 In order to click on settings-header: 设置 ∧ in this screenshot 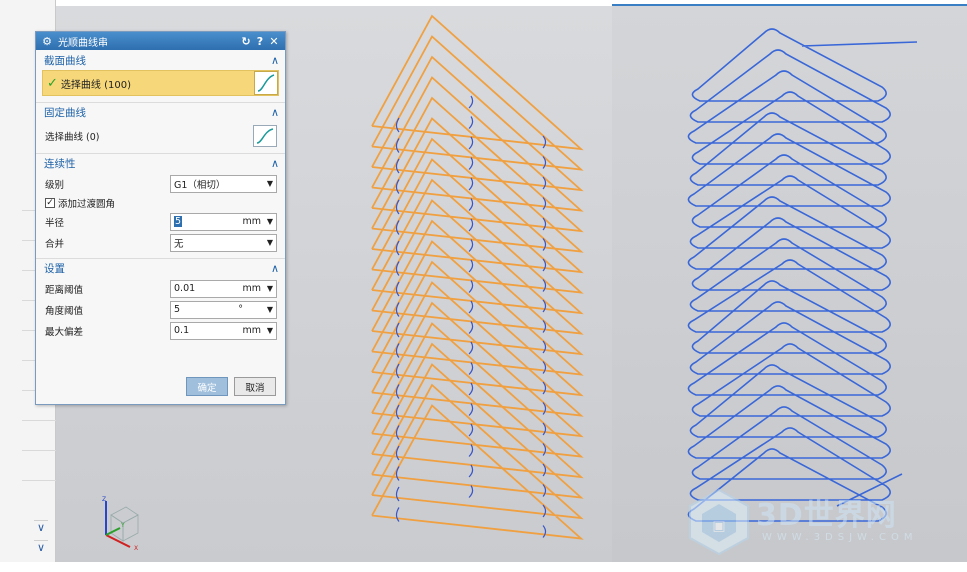, I will do `click(160, 268)`.